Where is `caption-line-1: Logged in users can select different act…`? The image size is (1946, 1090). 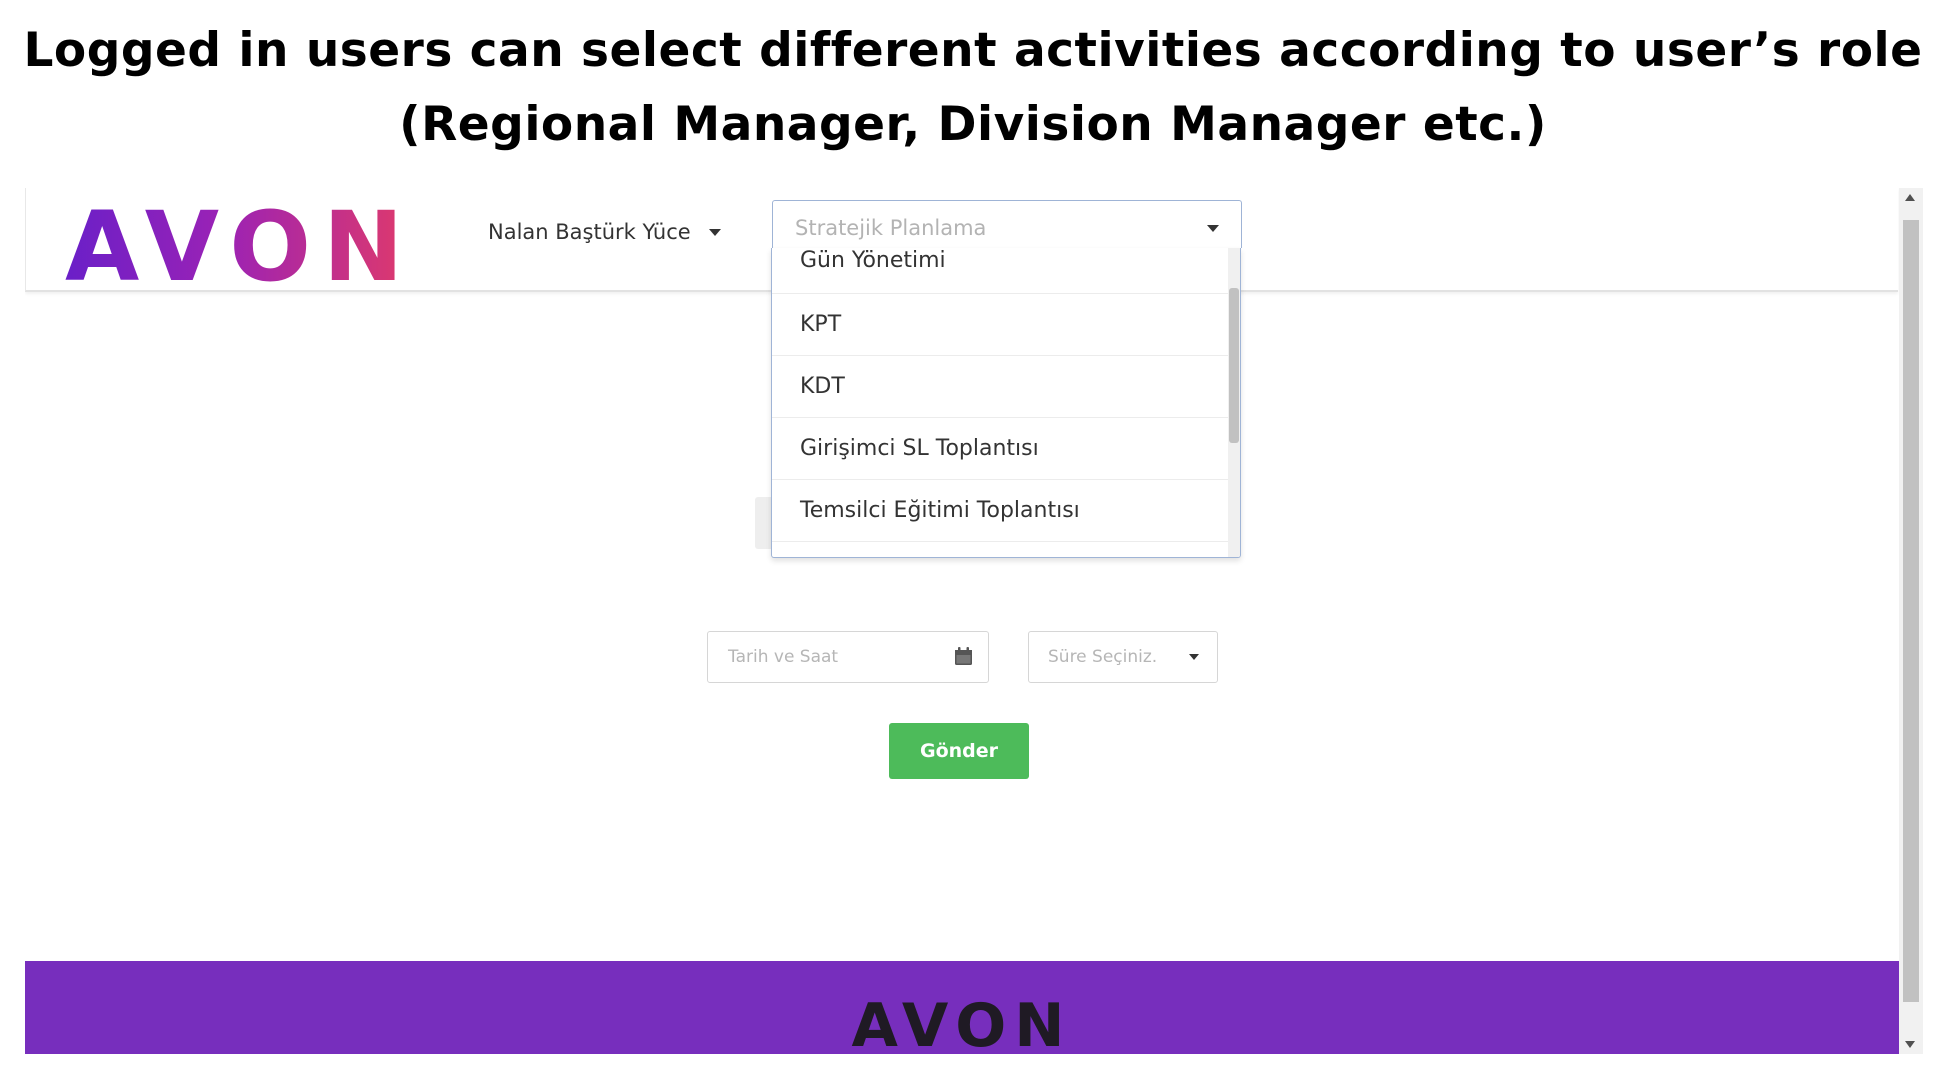
caption-line-1: Logged in users can select different act… is located at coordinates (973, 50).